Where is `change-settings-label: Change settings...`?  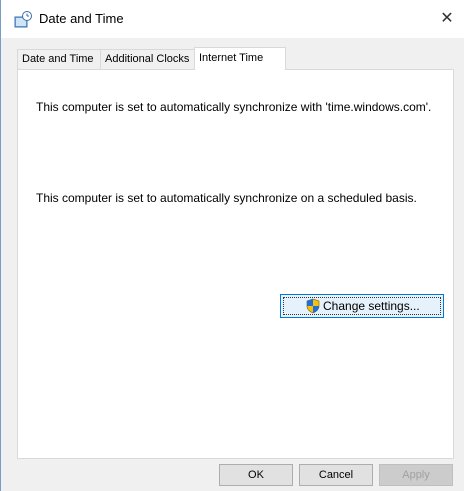
change-settings-label: Change settings... is located at coordinates (371, 306).